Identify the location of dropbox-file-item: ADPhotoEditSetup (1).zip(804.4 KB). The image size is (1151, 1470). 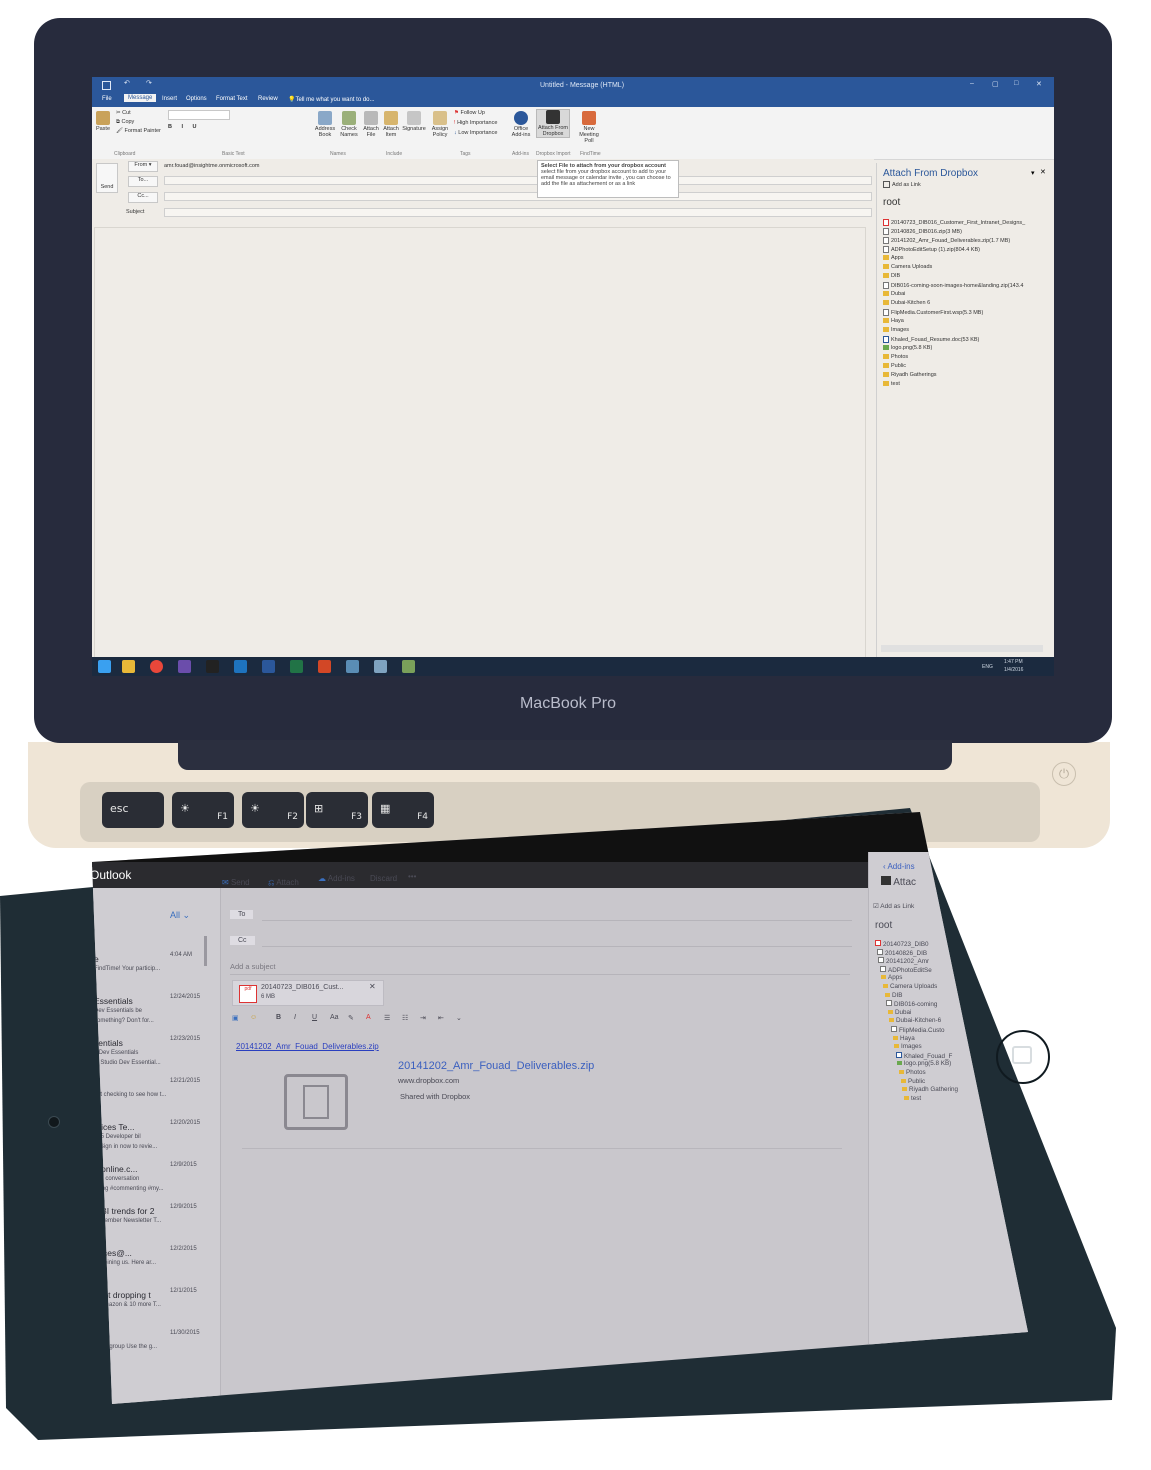
(931, 249).